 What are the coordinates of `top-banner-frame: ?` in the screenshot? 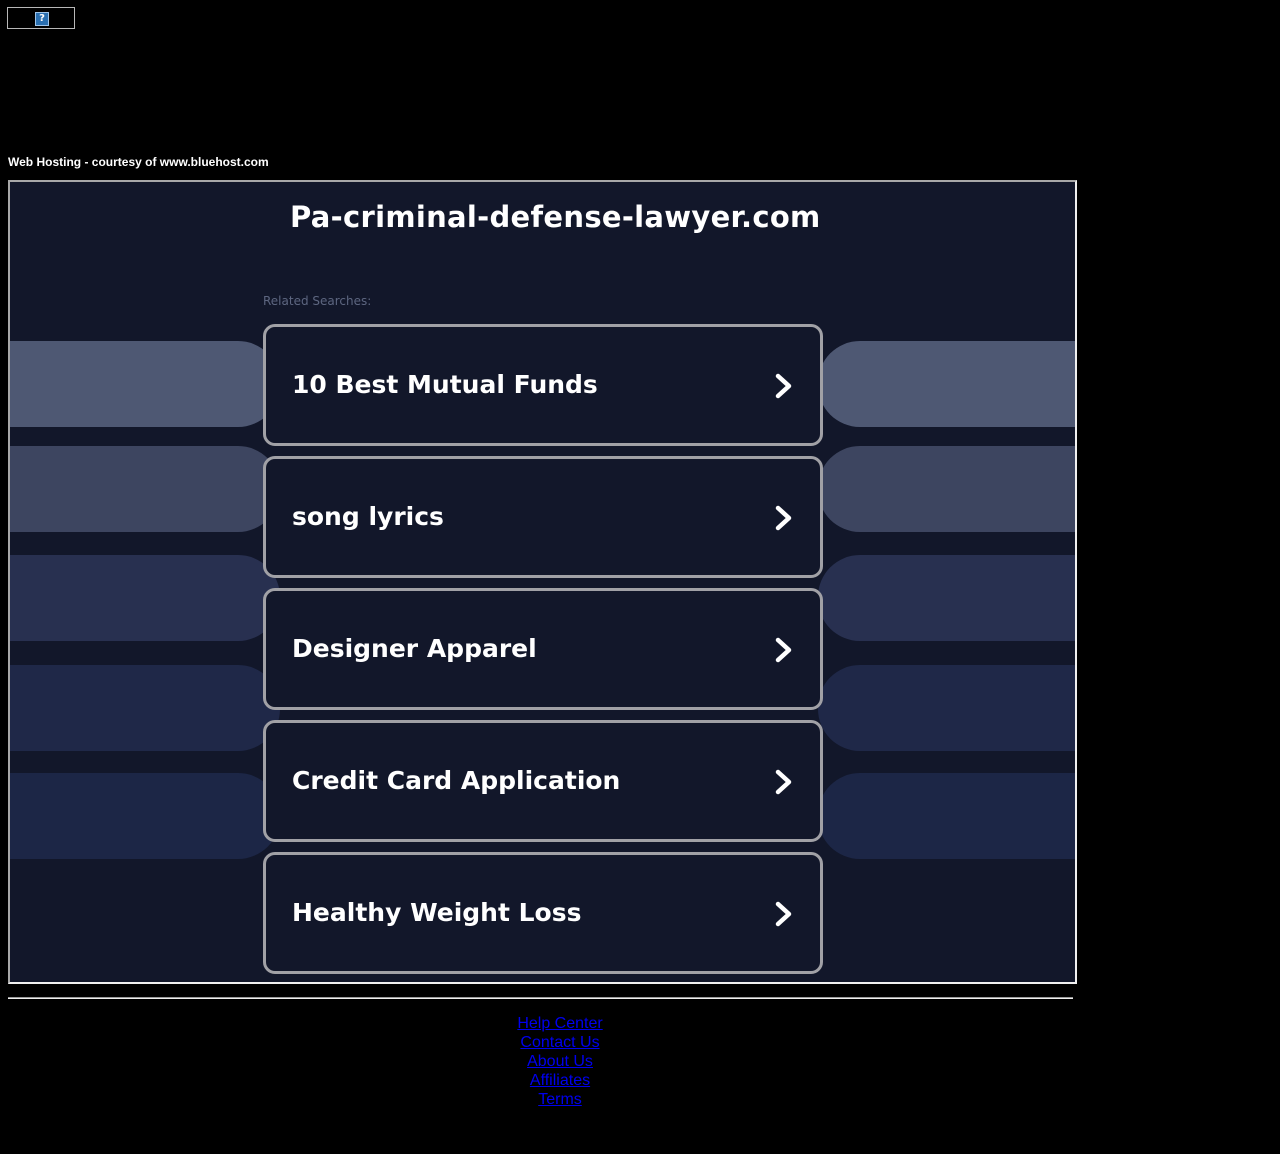 It's located at (41, 18).